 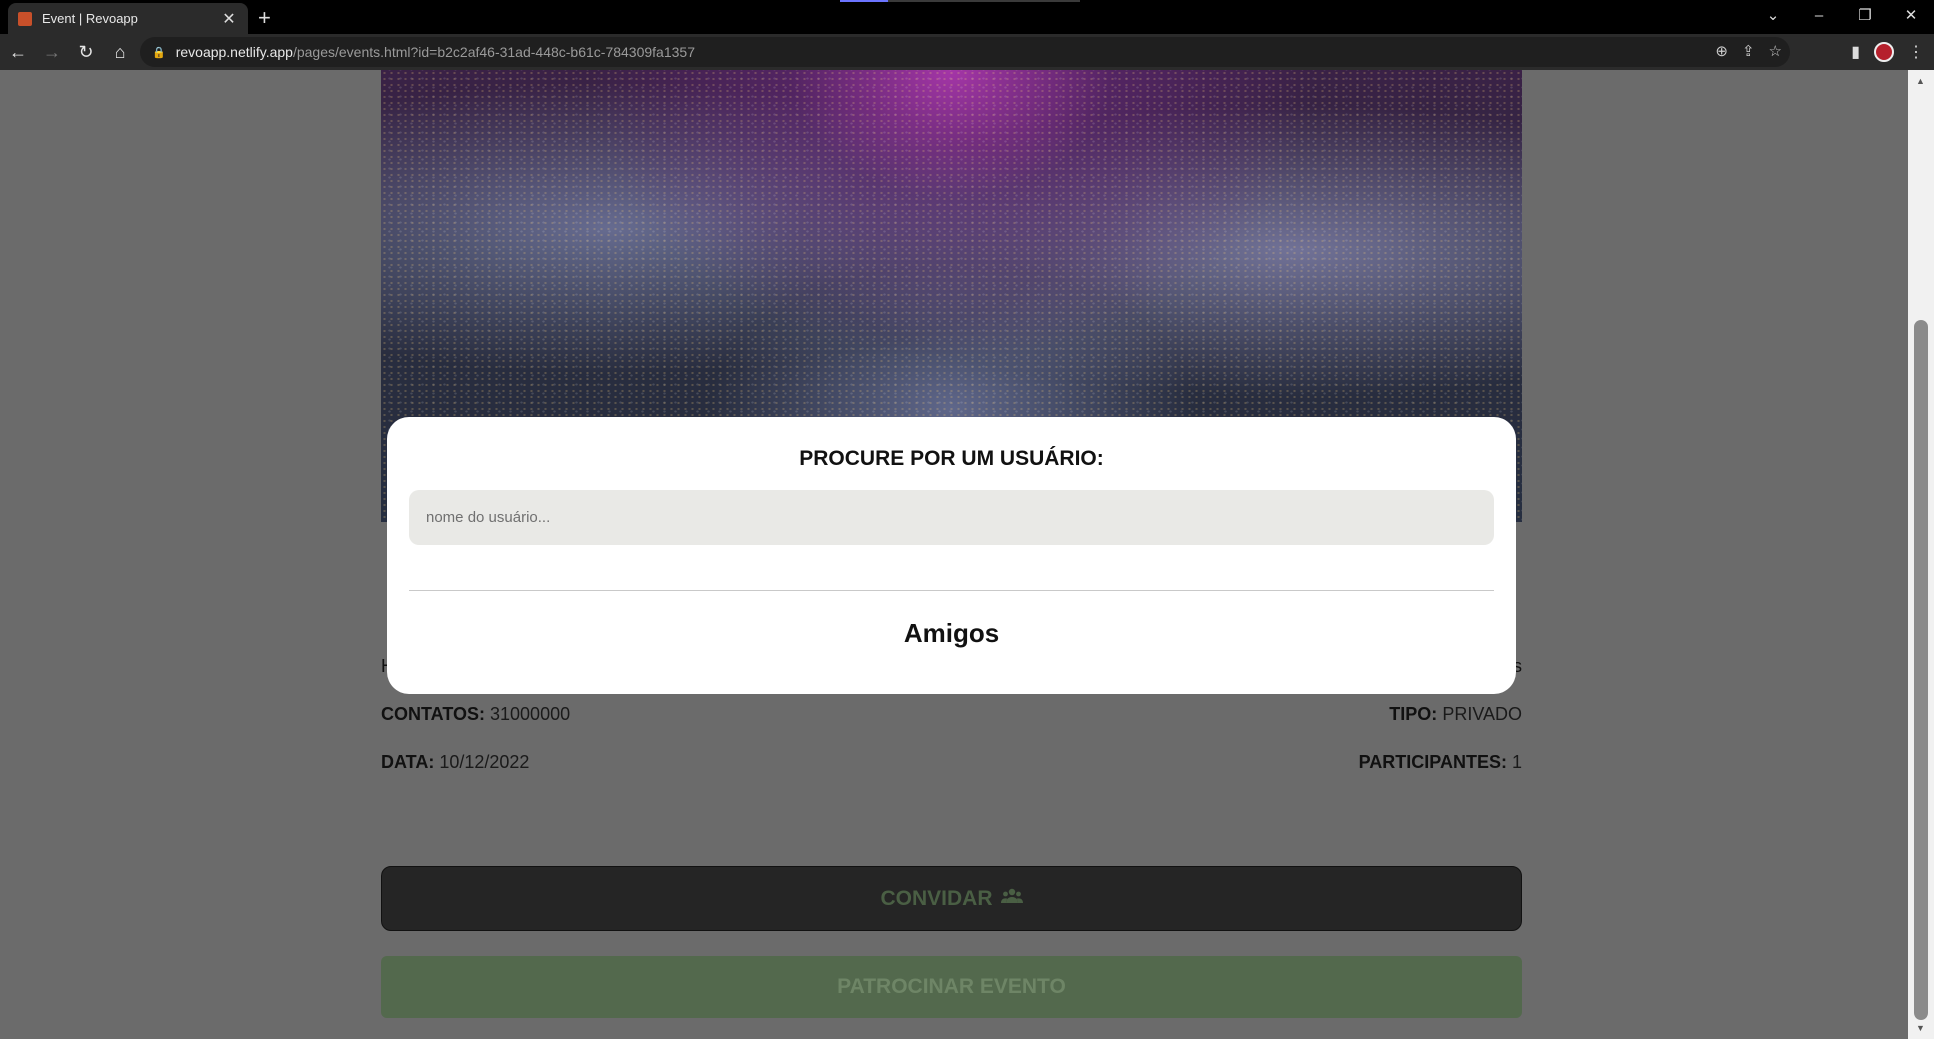 What do you see at coordinates (433, 714) in the screenshot?
I see `contacts-label: CONTATOS:` at bounding box center [433, 714].